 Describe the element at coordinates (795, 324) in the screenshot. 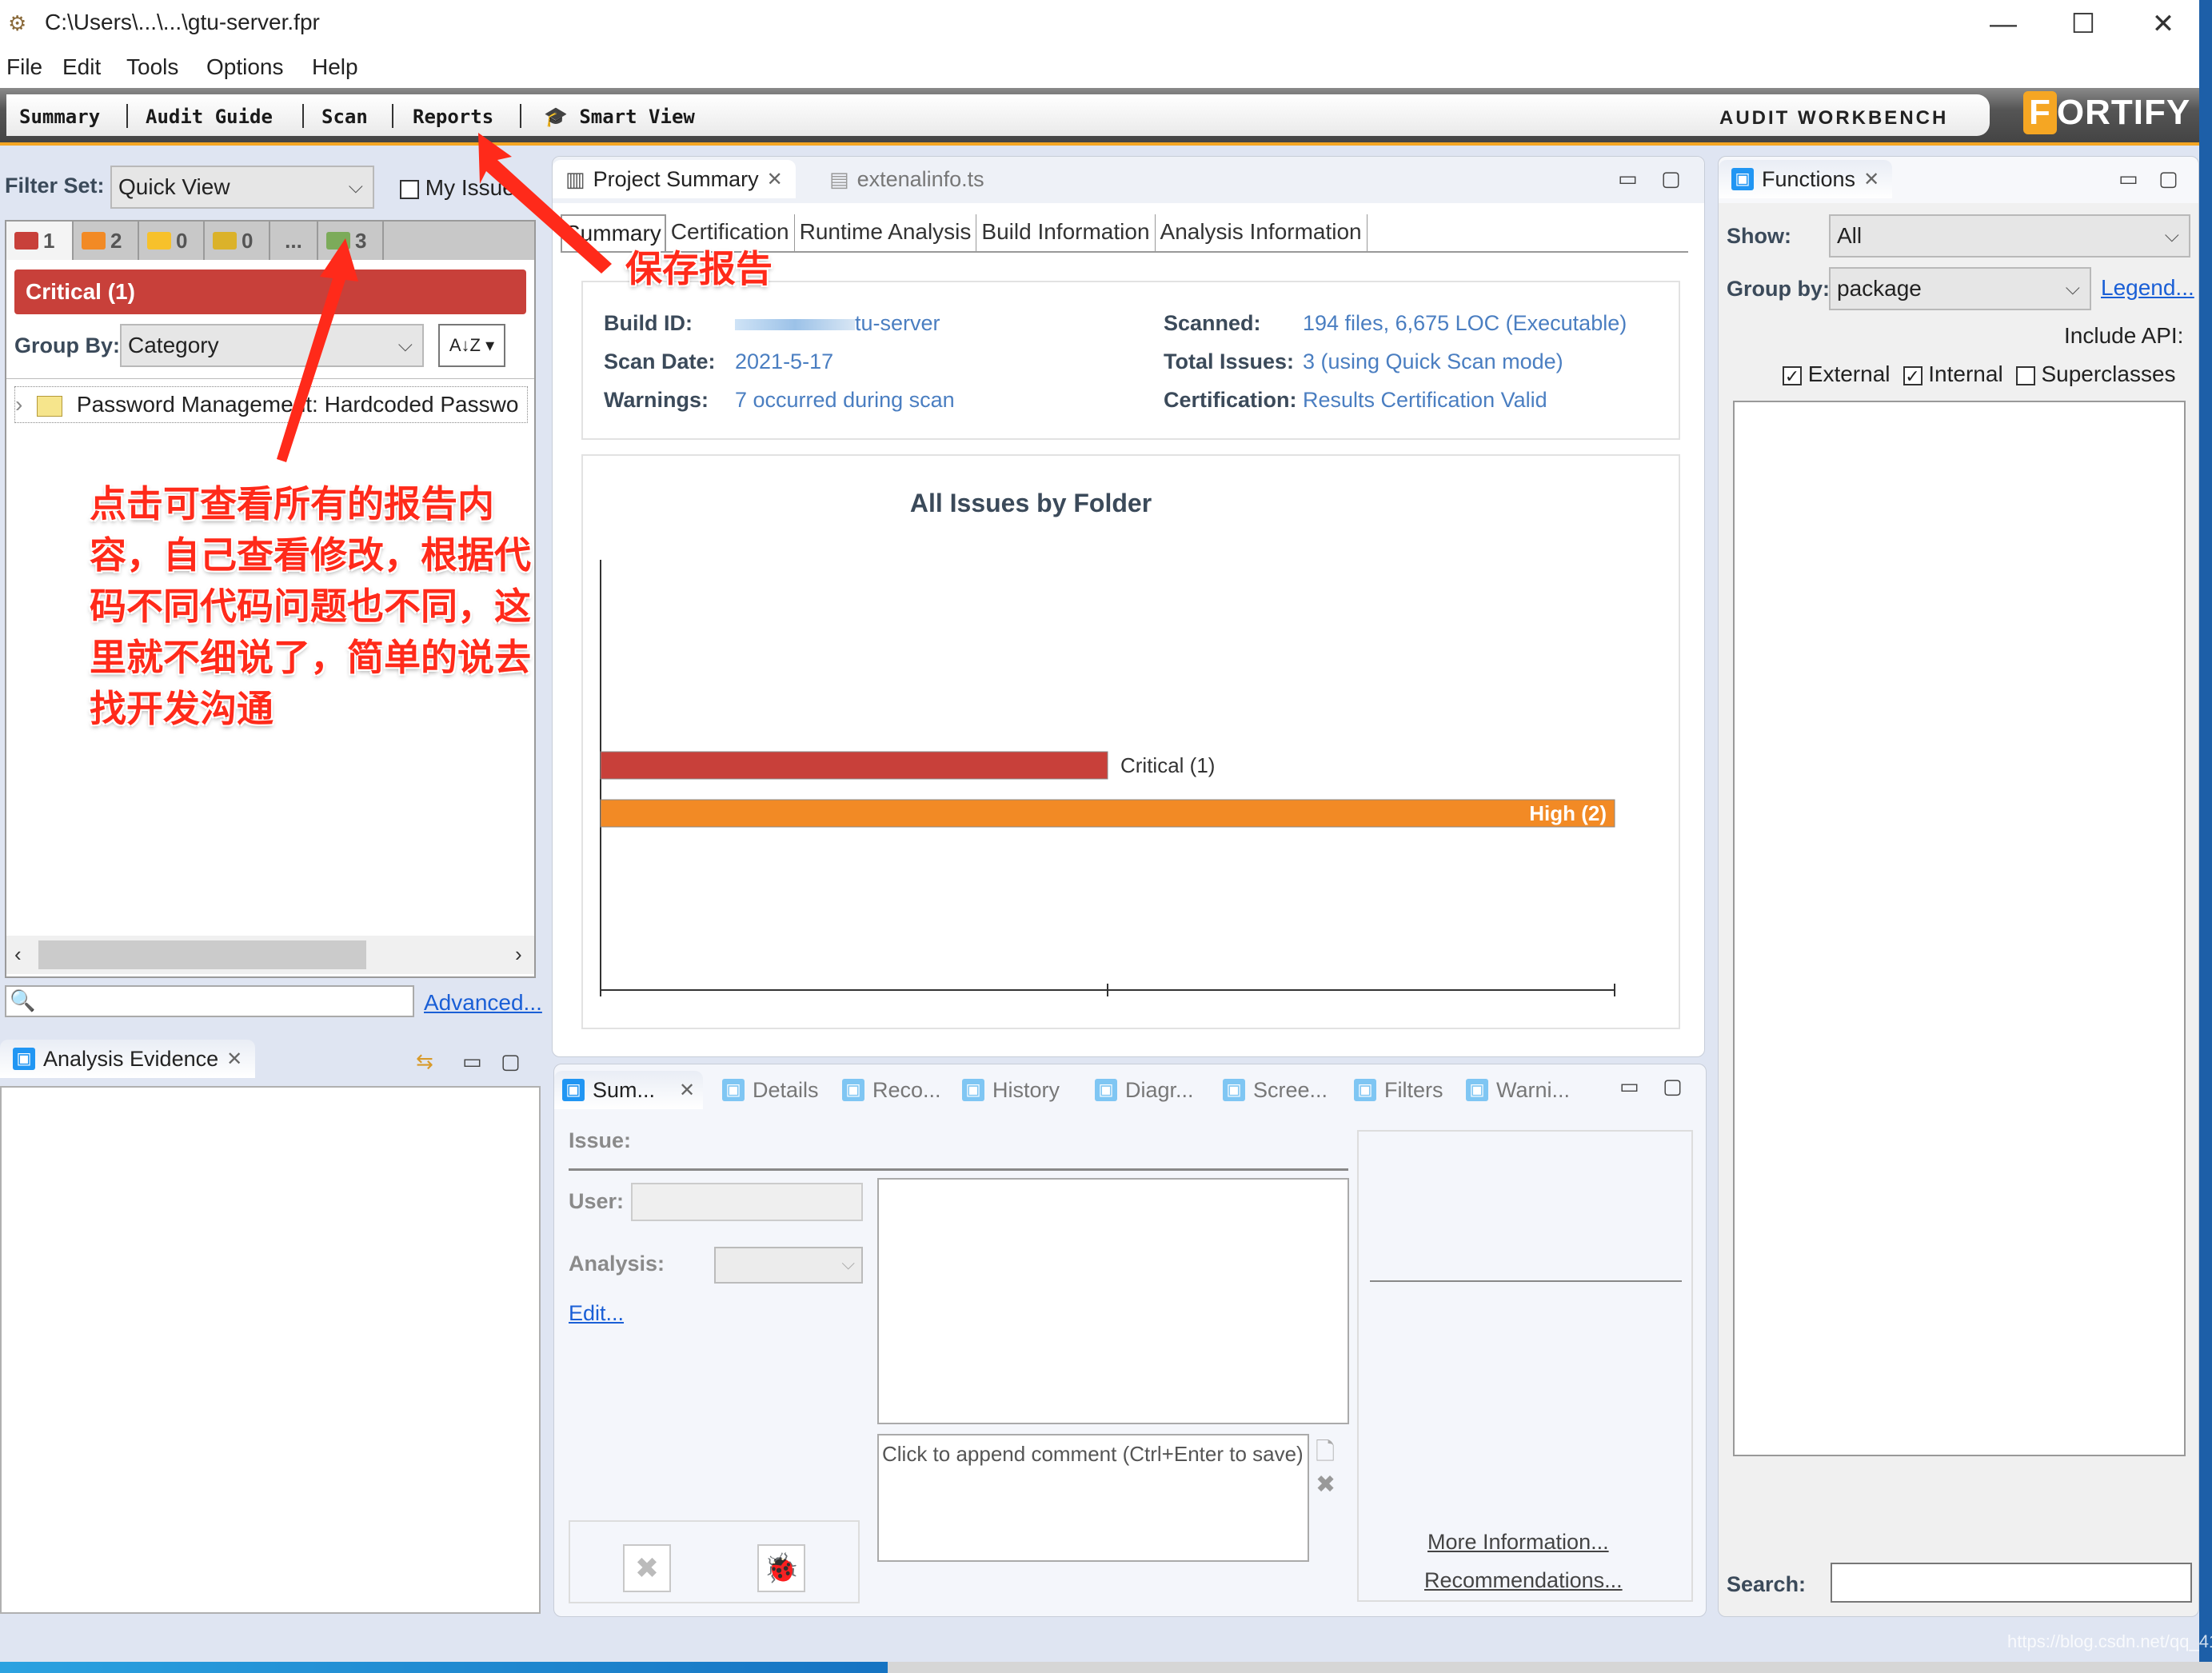

I see `redacted-mark` at that location.